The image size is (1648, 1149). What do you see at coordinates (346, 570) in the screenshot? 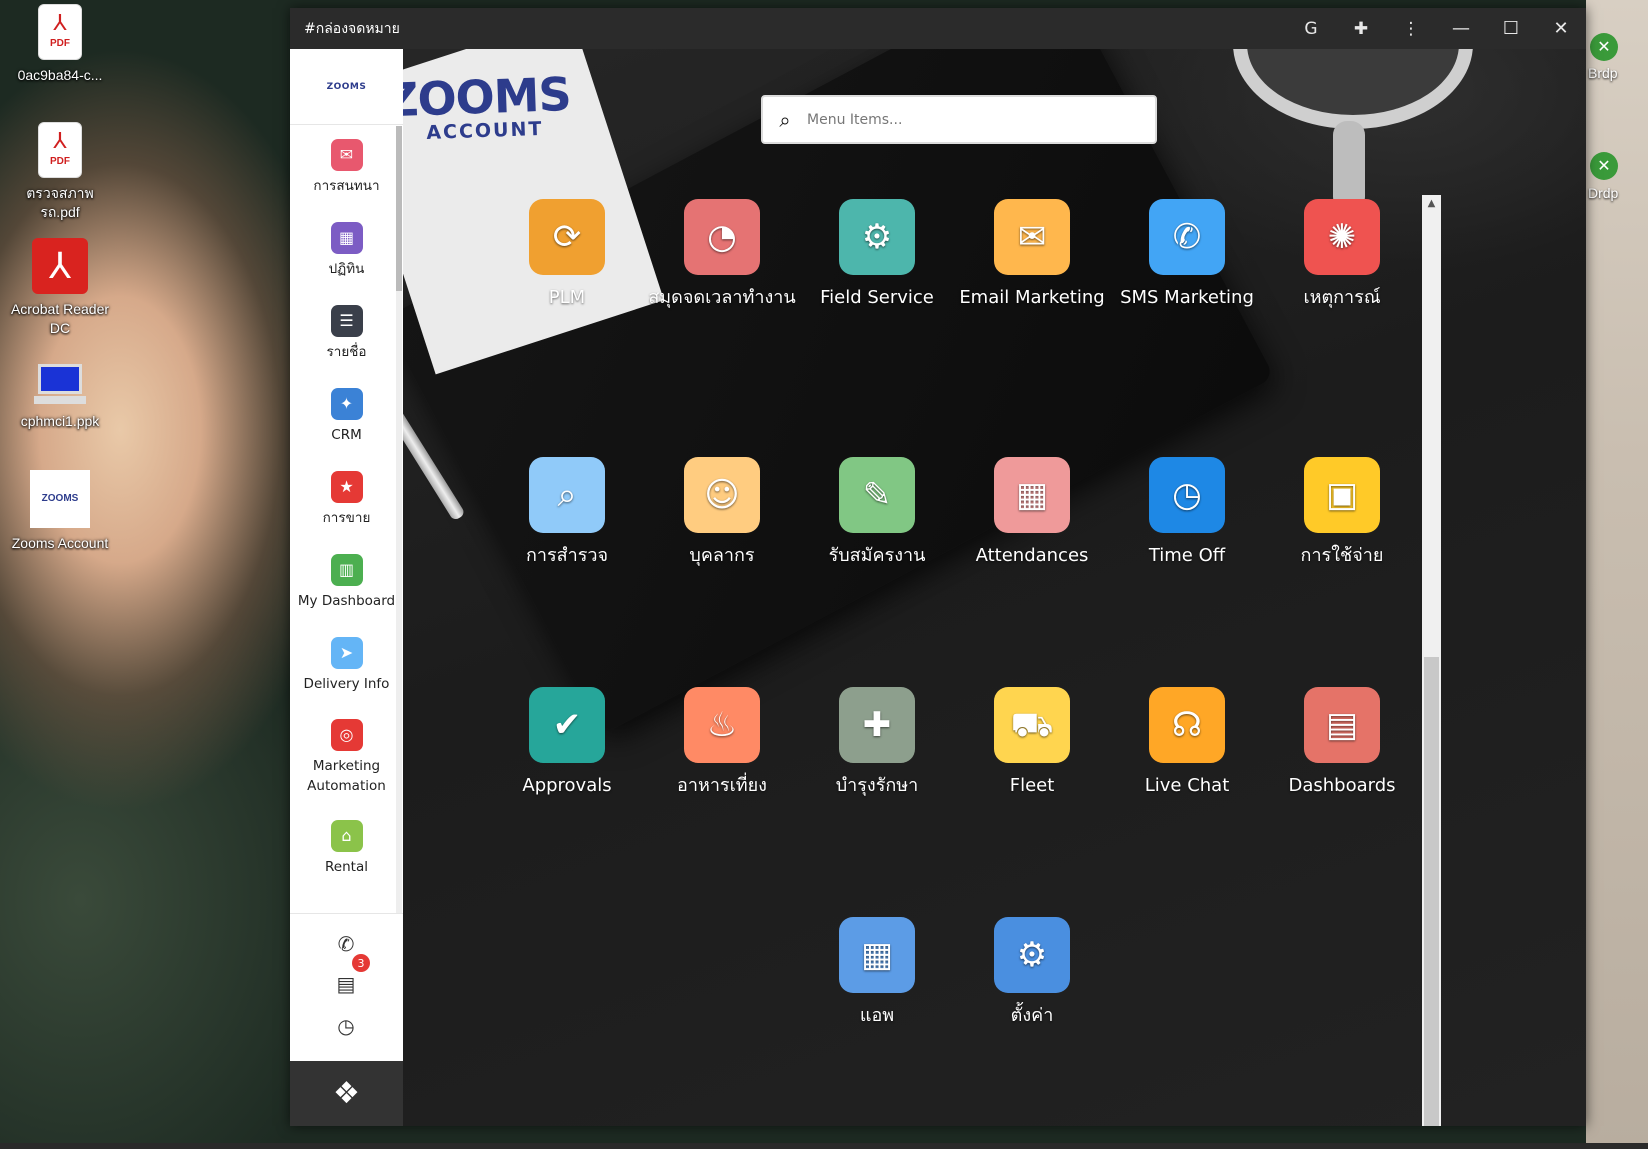
I see `dashboard-icon: ▥` at bounding box center [346, 570].